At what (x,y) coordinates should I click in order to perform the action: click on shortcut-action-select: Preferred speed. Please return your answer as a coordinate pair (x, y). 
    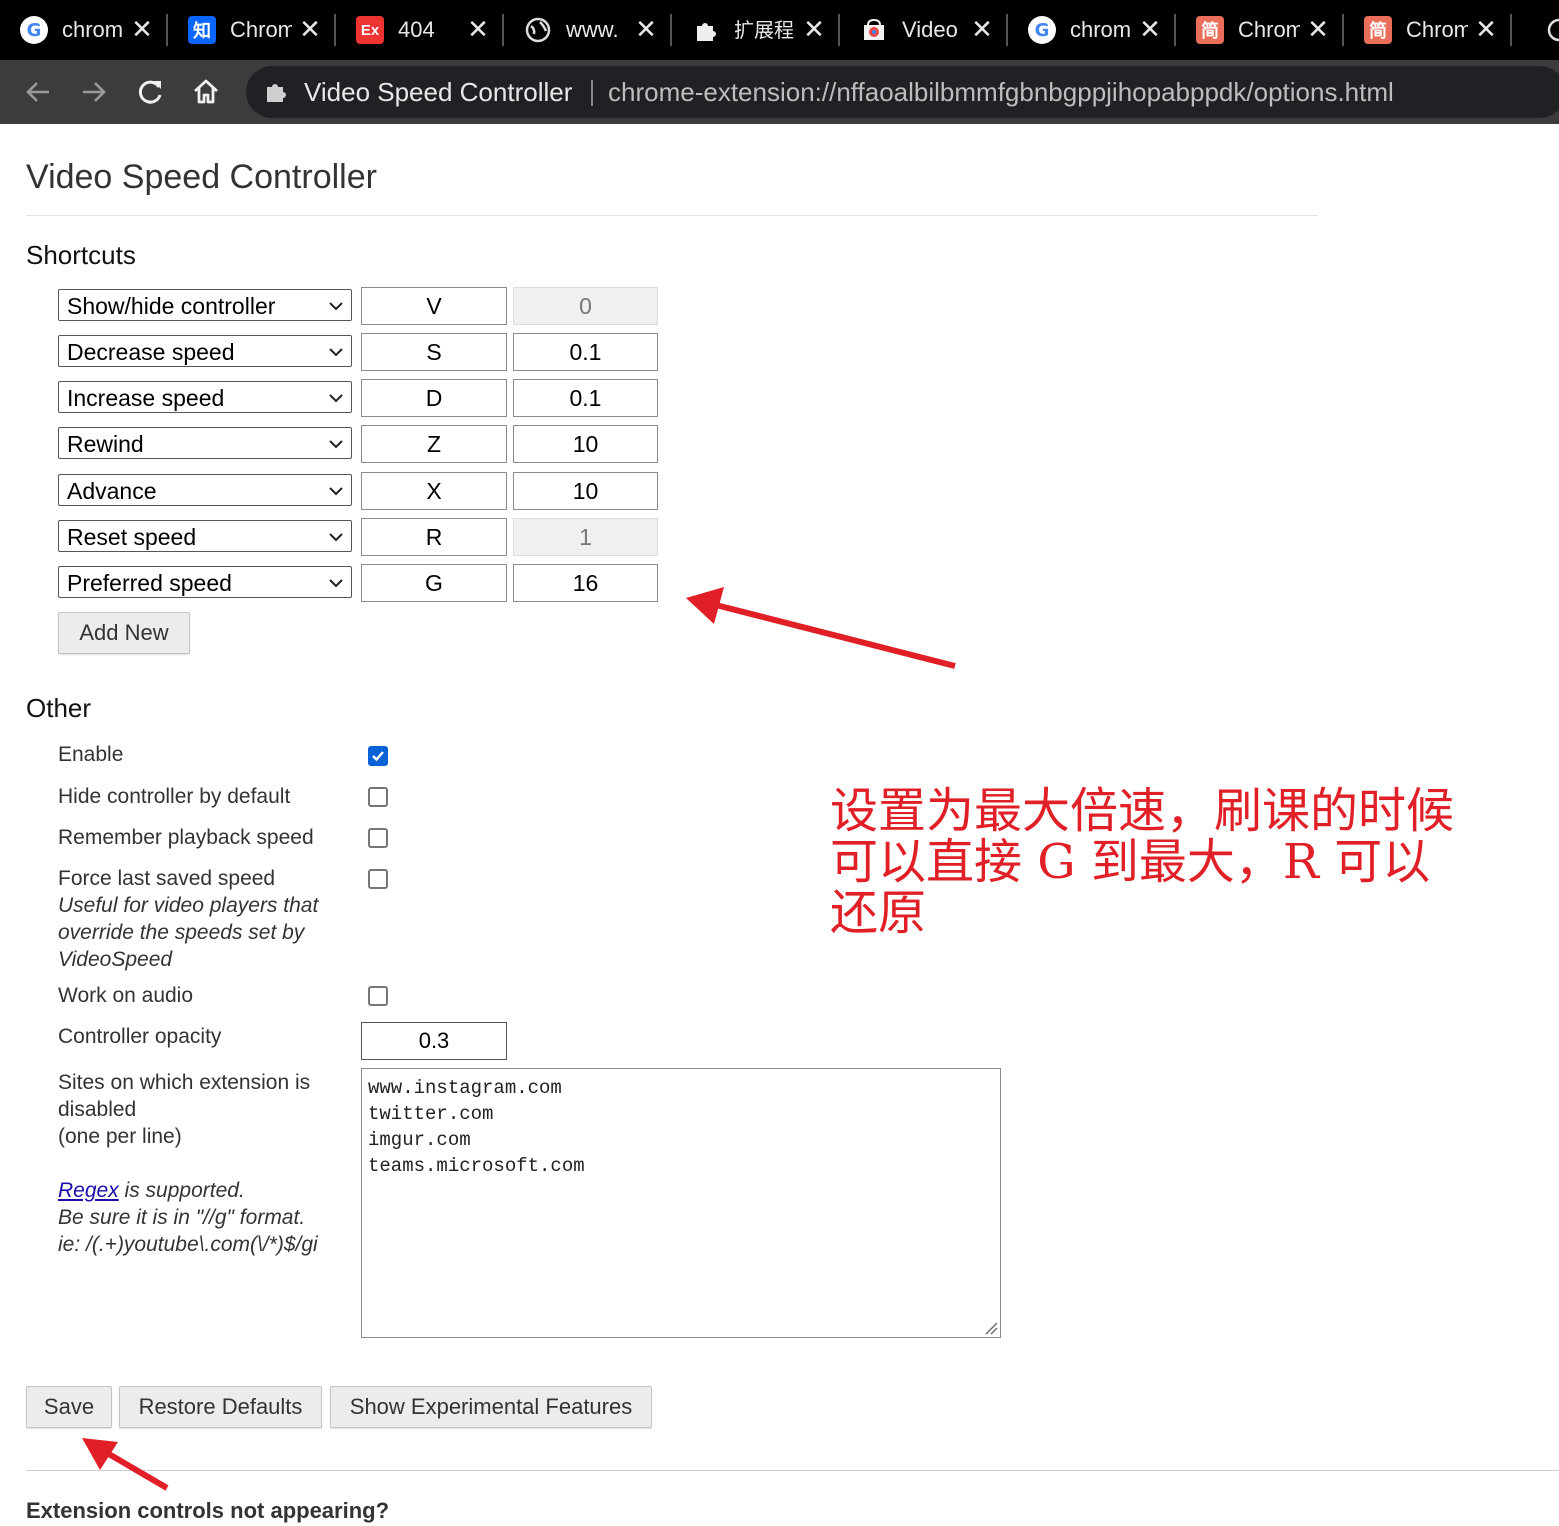
    Looking at the image, I should click on (205, 582).